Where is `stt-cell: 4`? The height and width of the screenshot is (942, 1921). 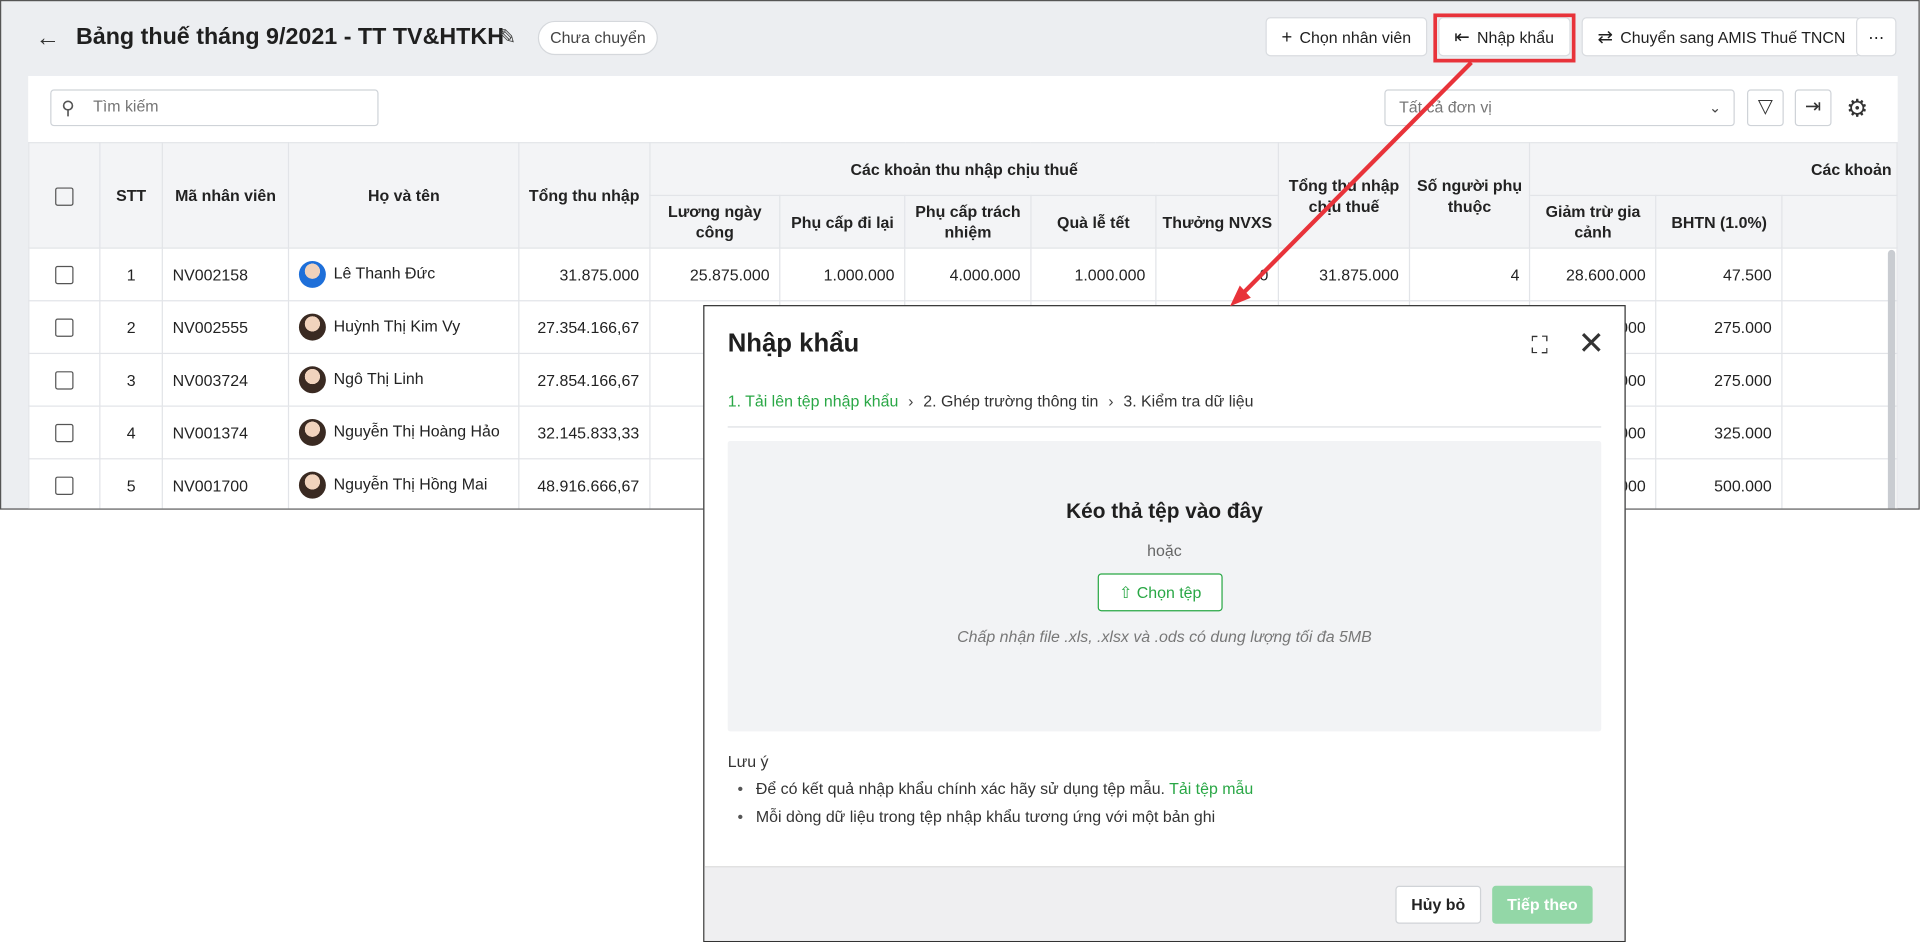 stt-cell: 4 is located at coordinates (131, 432).